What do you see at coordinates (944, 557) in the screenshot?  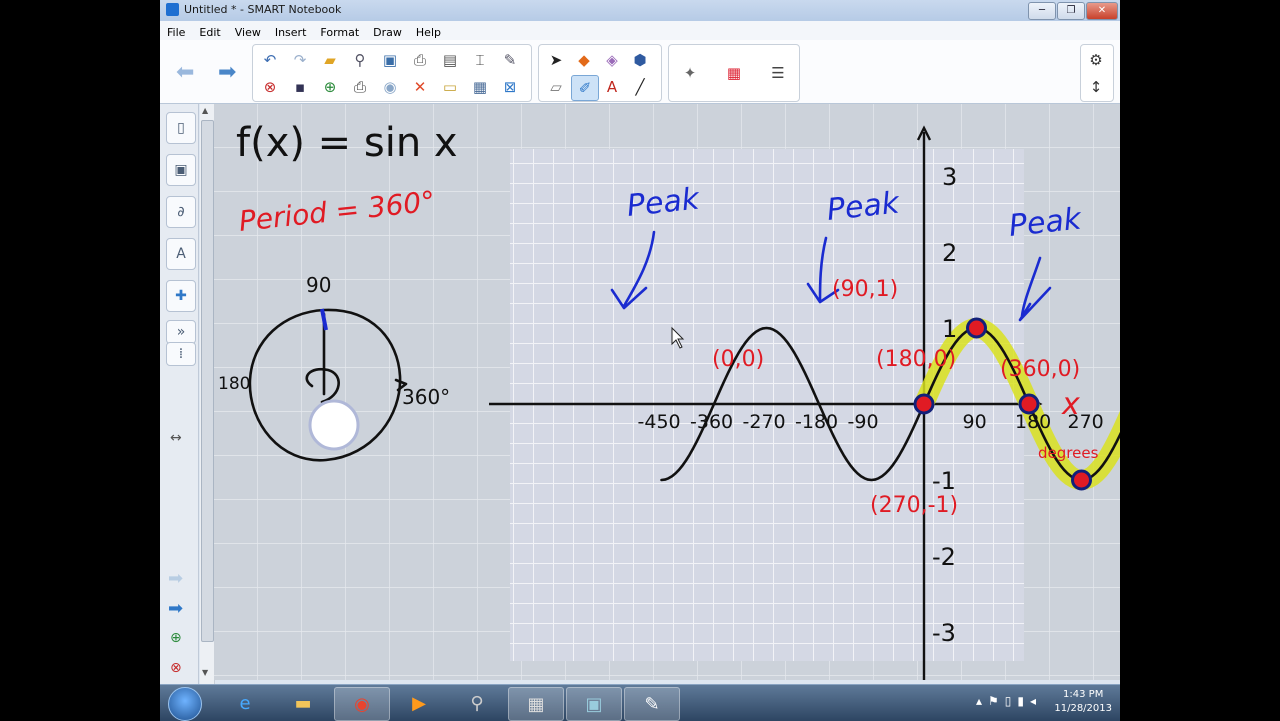 I see `y-tick-label: -2` at bounding box center [944, 557].